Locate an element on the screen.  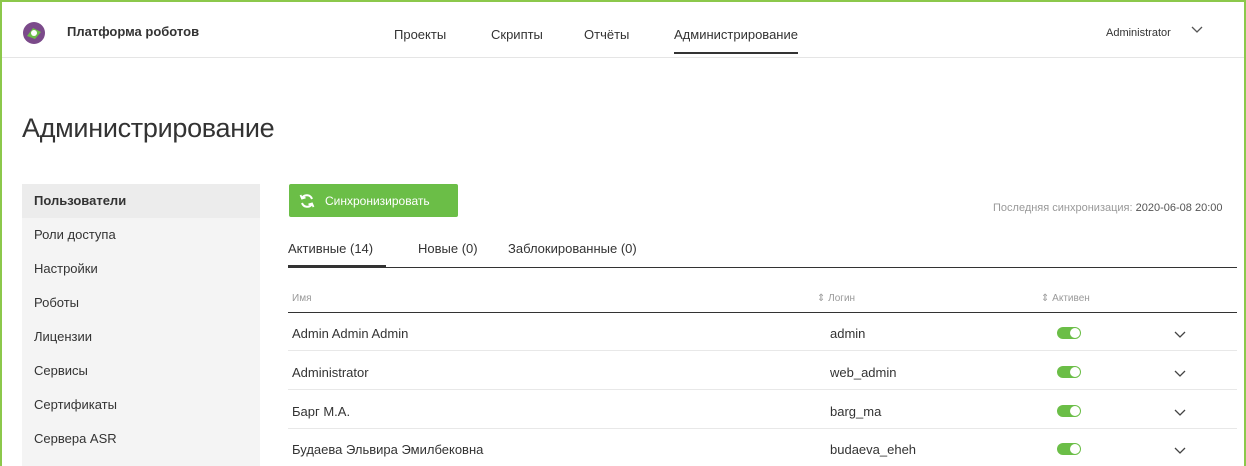
user-name: Барг М.А. is located at coordinates (321, 411).